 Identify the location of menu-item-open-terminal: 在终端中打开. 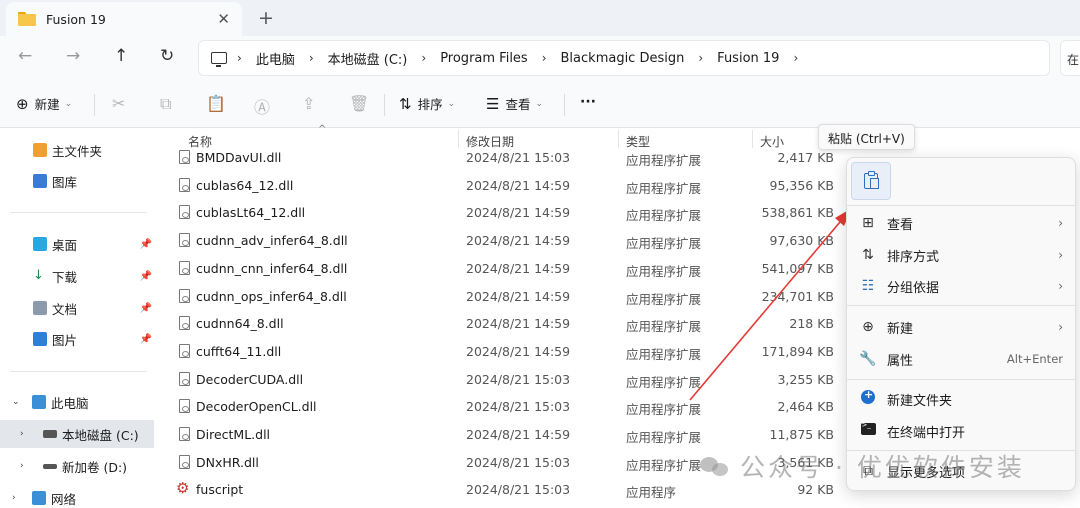
(961, 431).